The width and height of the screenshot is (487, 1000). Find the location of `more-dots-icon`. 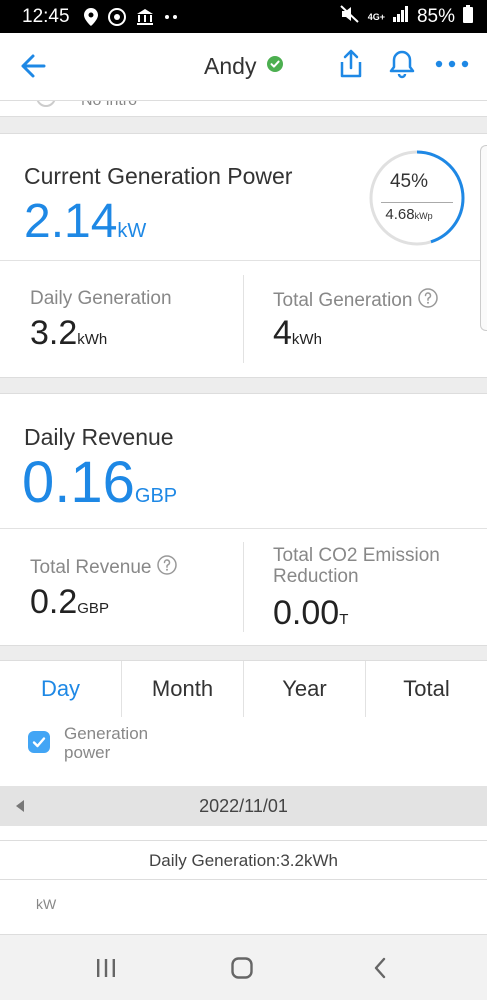

more-dots-icon is located at coordinates (171, 17).